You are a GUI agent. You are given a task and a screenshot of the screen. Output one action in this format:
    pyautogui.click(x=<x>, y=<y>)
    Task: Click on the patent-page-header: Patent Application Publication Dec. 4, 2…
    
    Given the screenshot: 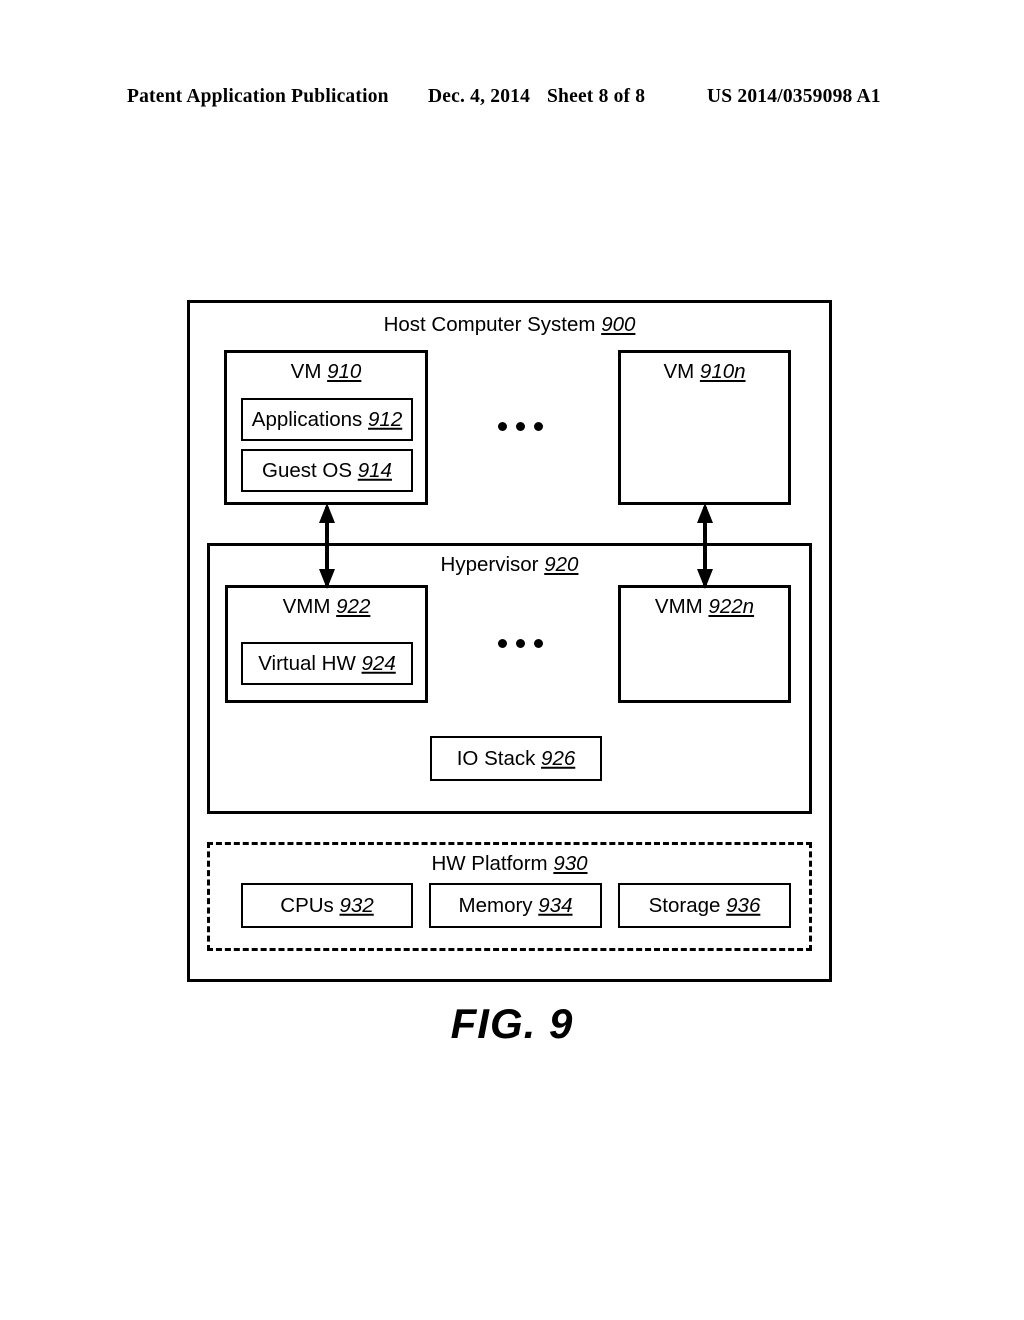 What is the action you would take?
    pyautogui.click(x=512, y=99)
    